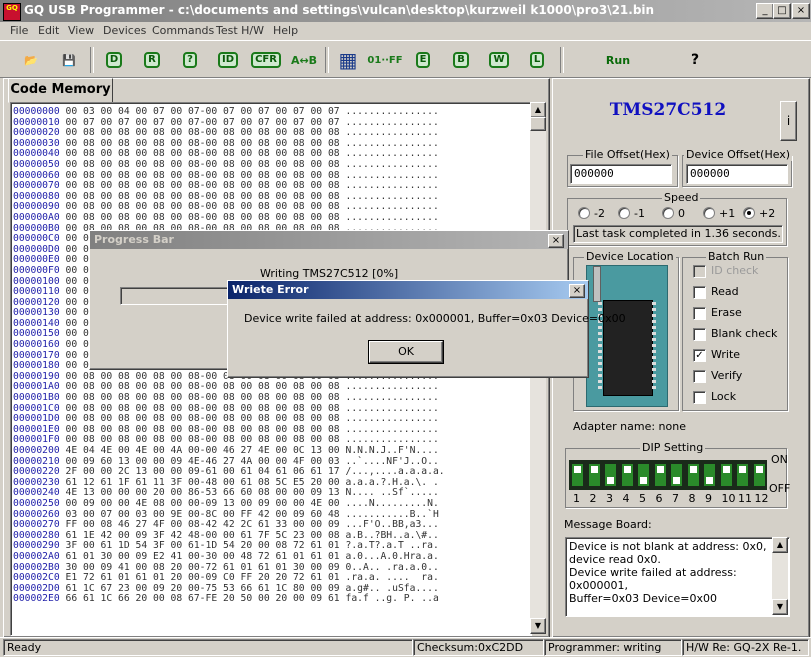 The image size is (811, 657). I want to click on write-button: W, so click(499, 60).